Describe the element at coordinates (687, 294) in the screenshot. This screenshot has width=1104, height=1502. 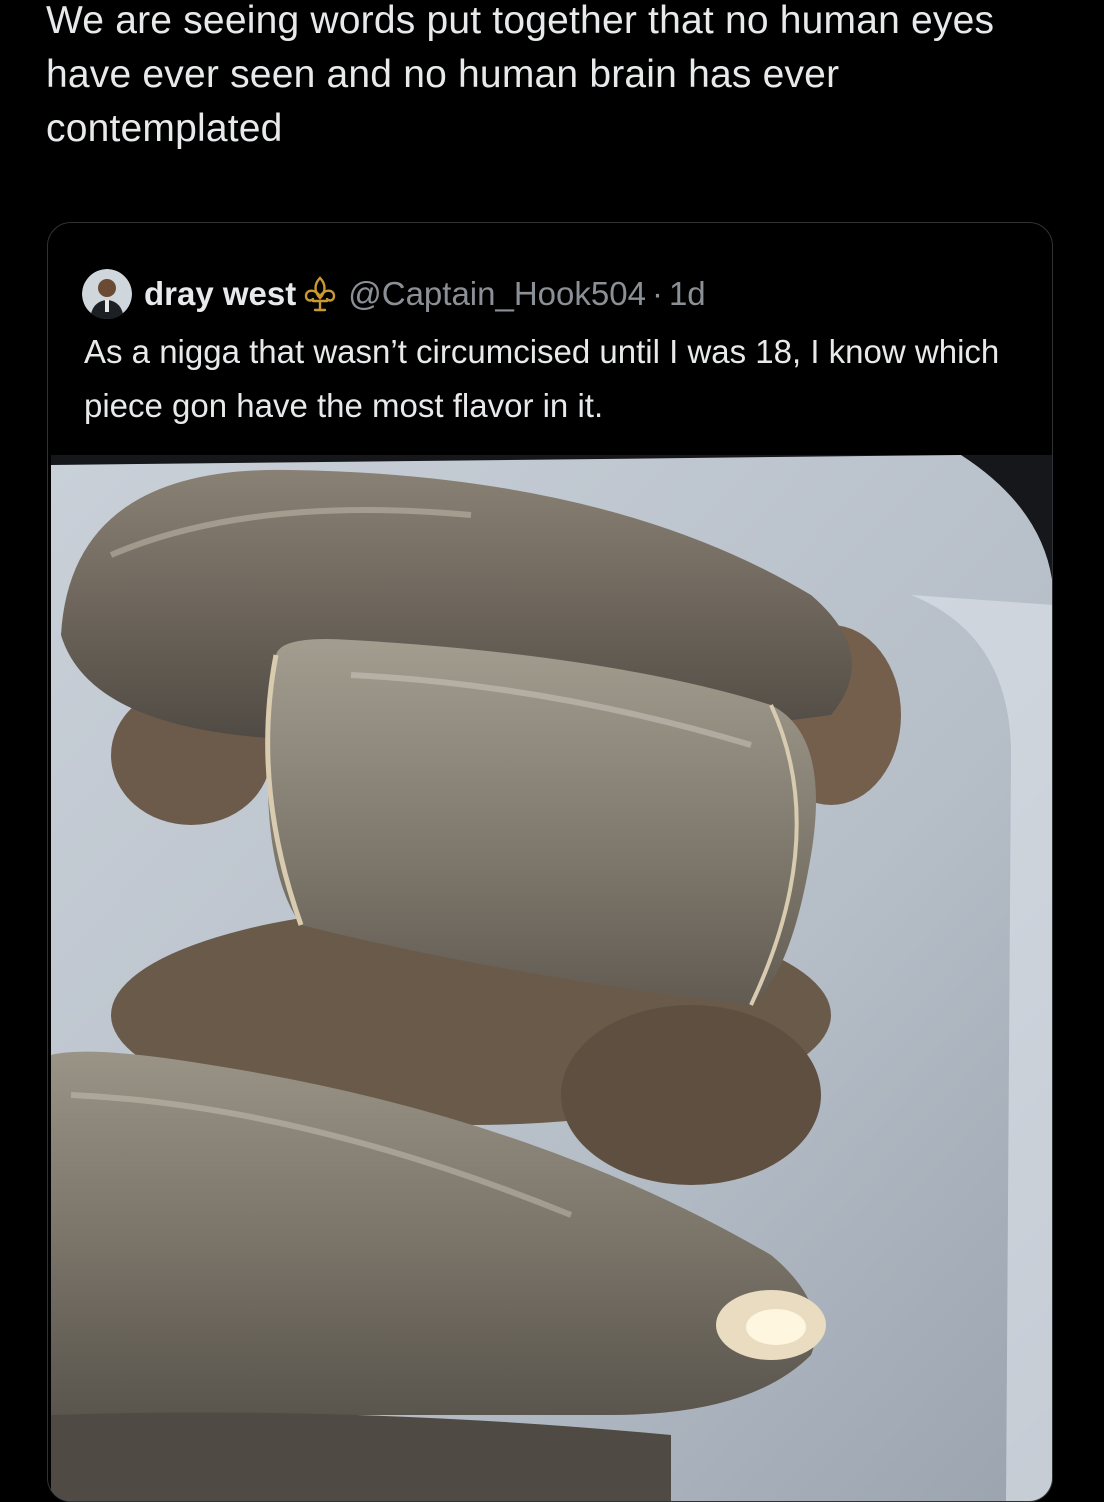
I see `timestamp: 1d` at that location.